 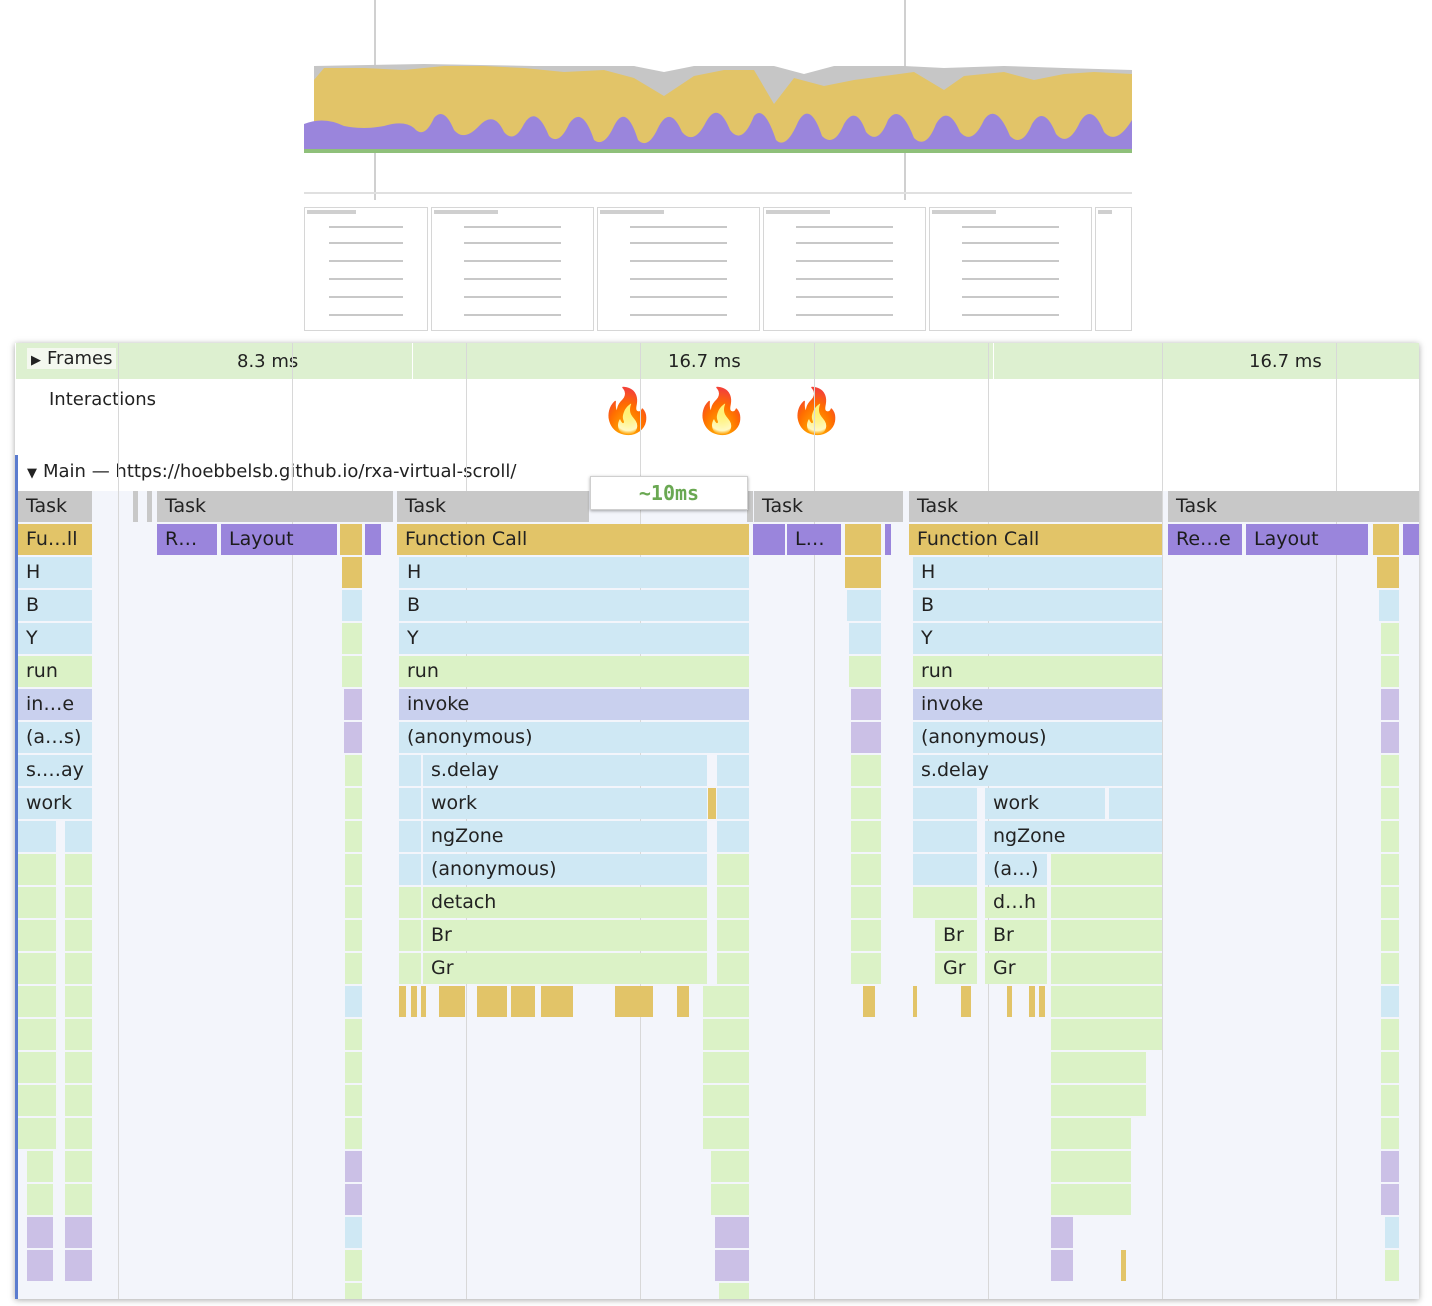 I want to click on flame-block: Function Call, so click(x=573, y=539).